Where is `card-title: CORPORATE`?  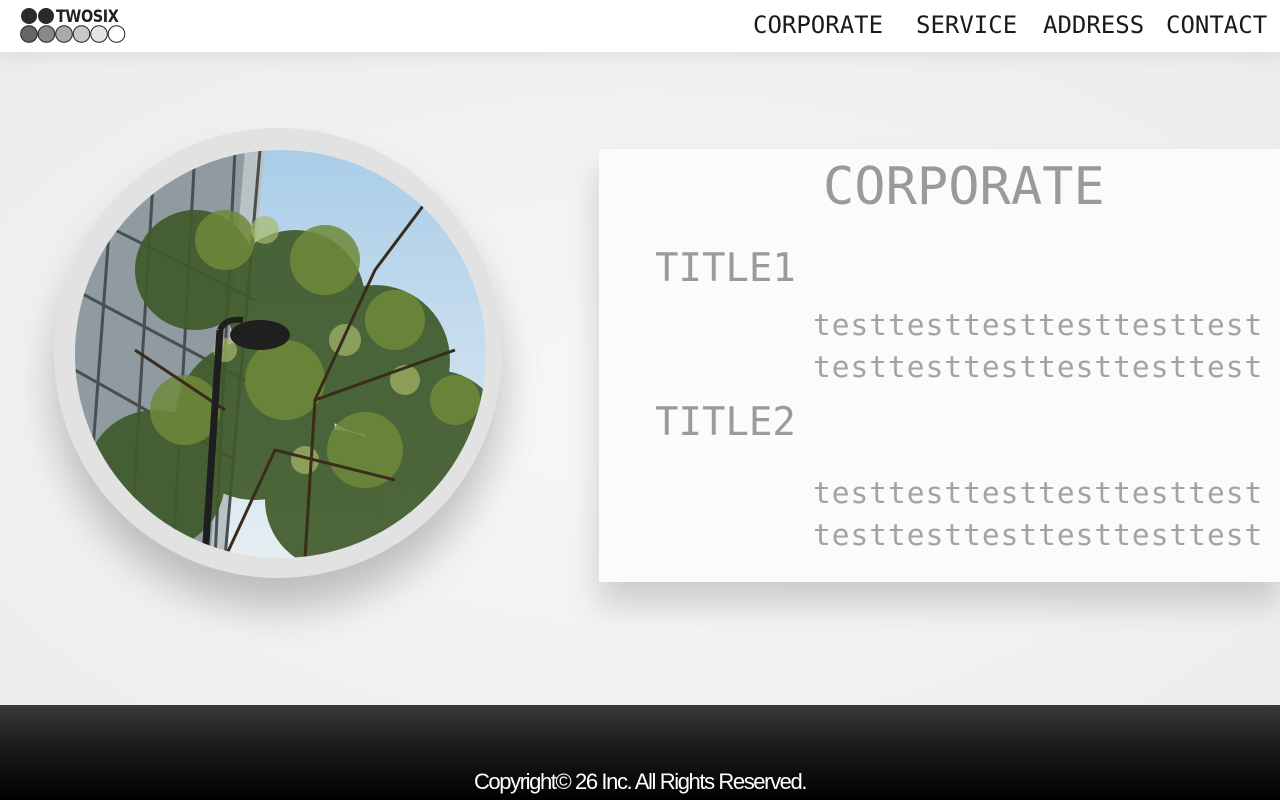 card-title: CORPORATE is located at coordinates (964, 187).